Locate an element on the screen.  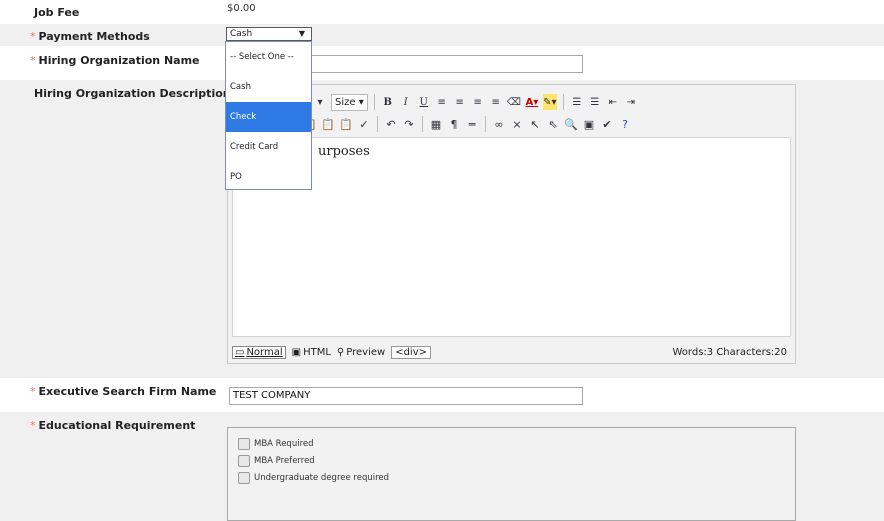
insert-table-icon: ▦ is located at coordinates (436, 124).